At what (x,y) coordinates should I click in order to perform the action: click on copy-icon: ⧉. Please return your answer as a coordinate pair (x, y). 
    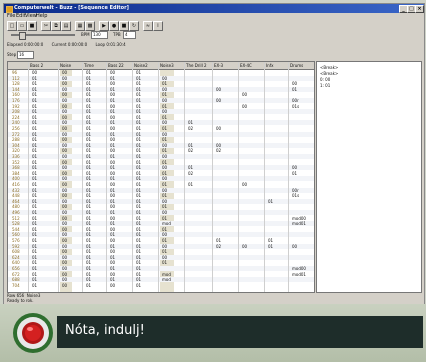
    Looking at the image, I should click on (56, 26).